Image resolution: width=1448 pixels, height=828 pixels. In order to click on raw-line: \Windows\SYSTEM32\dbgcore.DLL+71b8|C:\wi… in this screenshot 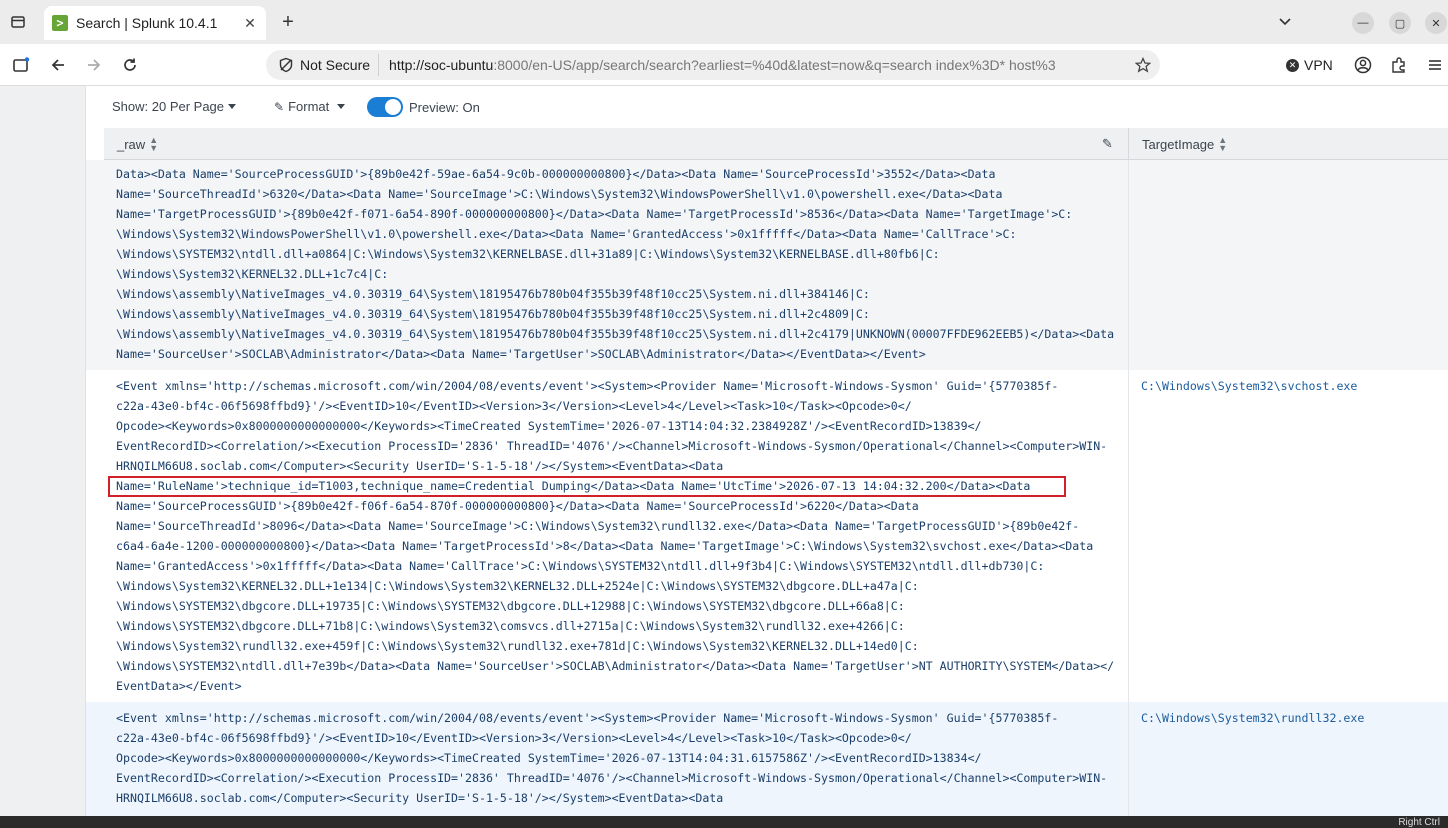, I will do `click(621, 626)`.